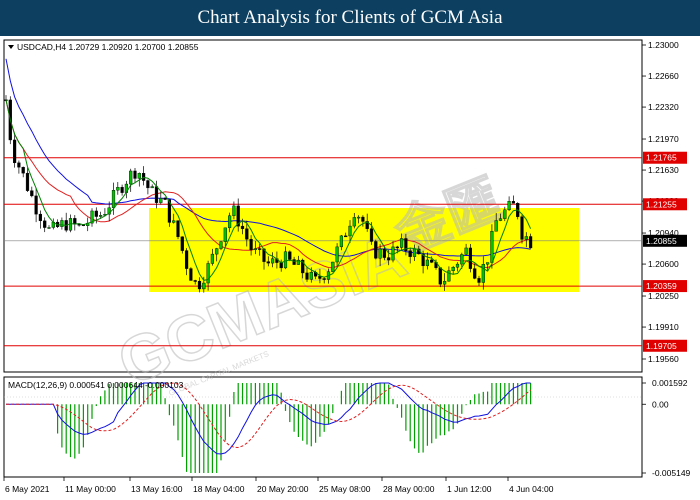 This screenshot has height=500, width=700. Describe the element at coordinates (670, 383) in the screenshot. I see `macd-tick-label: 0.001592` at that location.